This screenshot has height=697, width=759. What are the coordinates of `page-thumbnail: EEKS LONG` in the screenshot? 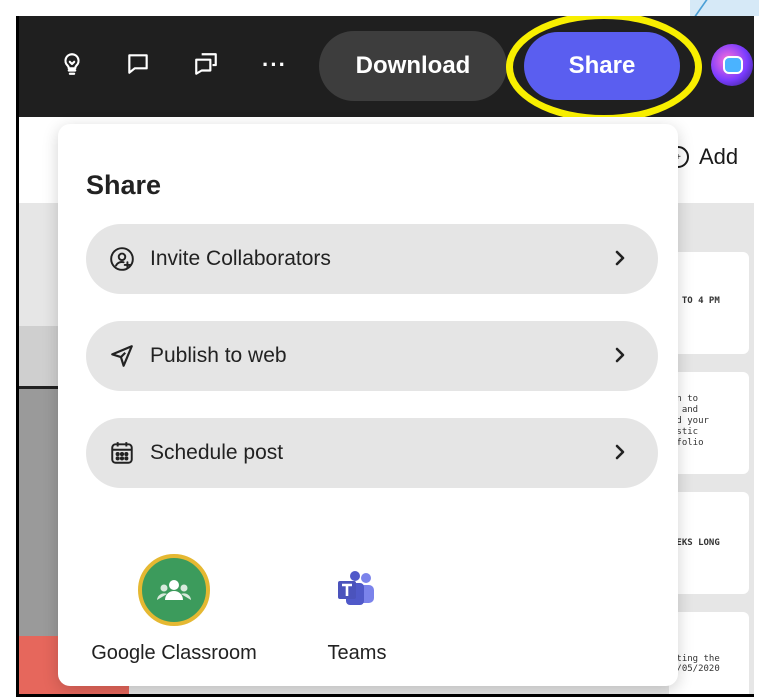 It's located at (709, 543).